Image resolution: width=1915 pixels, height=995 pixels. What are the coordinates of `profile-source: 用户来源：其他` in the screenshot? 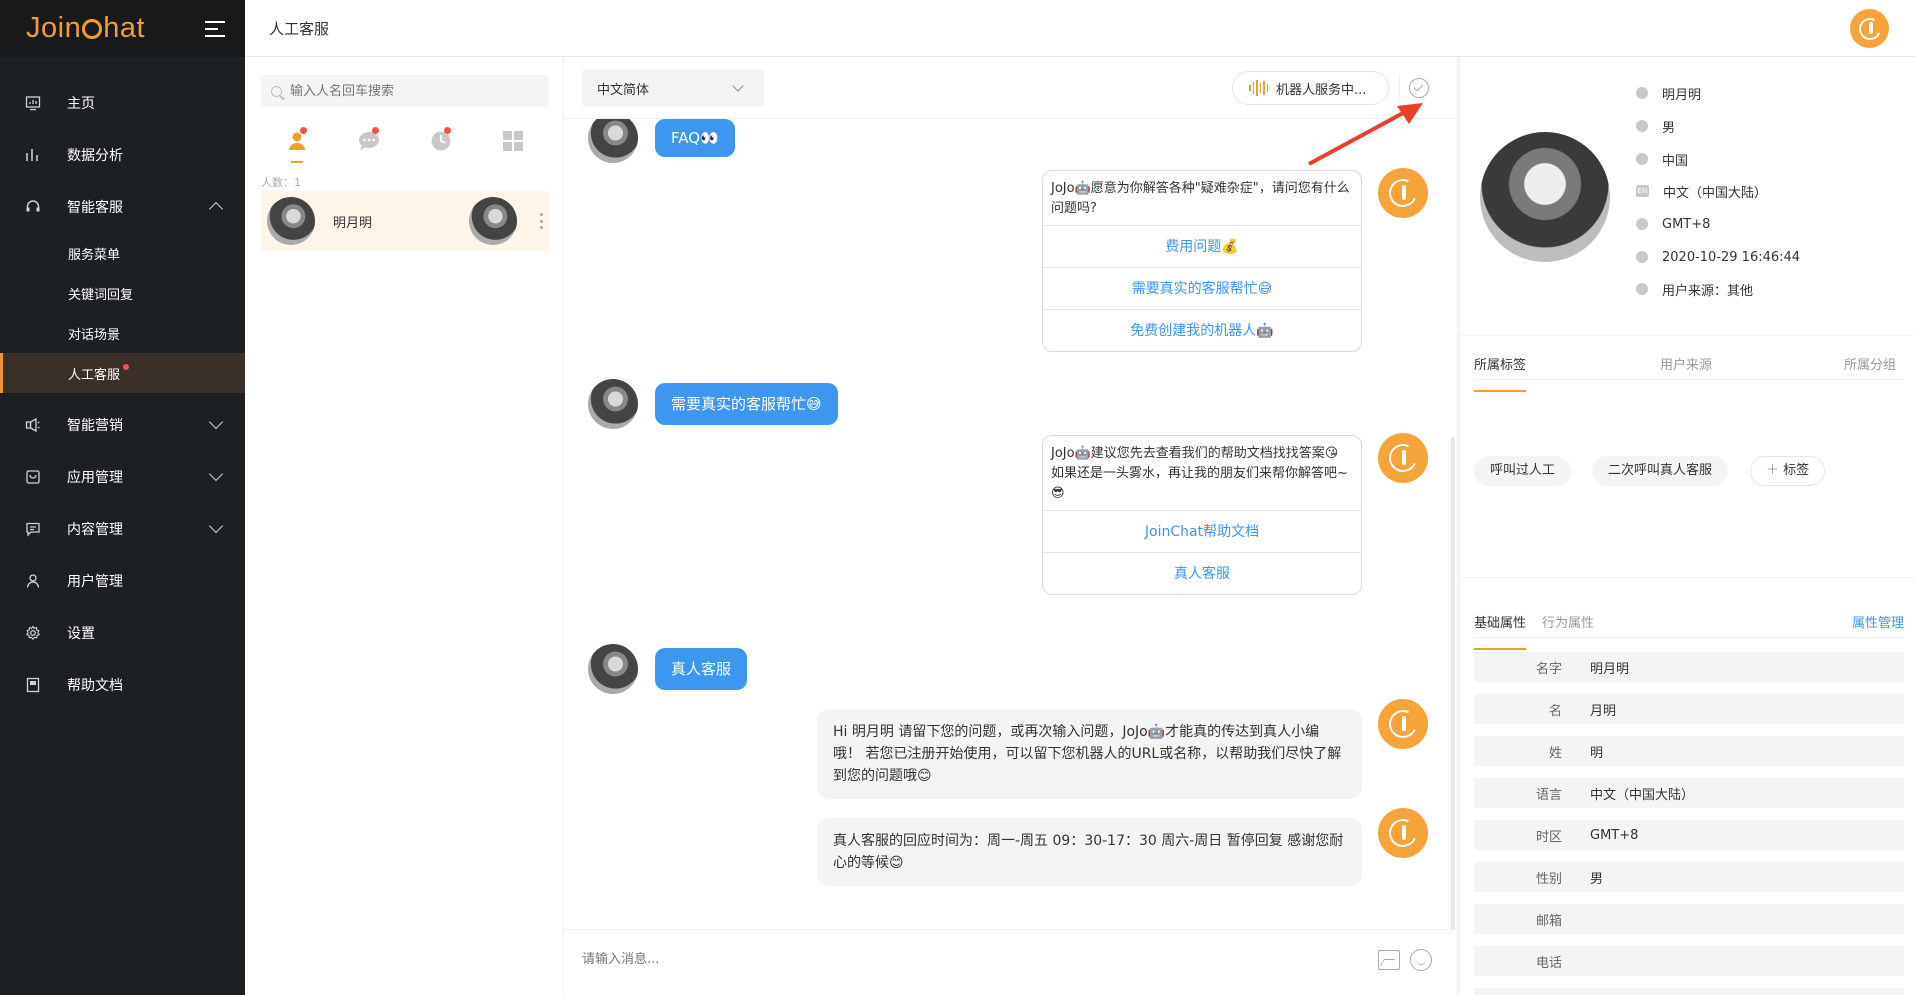 It's located at (1708, 291).